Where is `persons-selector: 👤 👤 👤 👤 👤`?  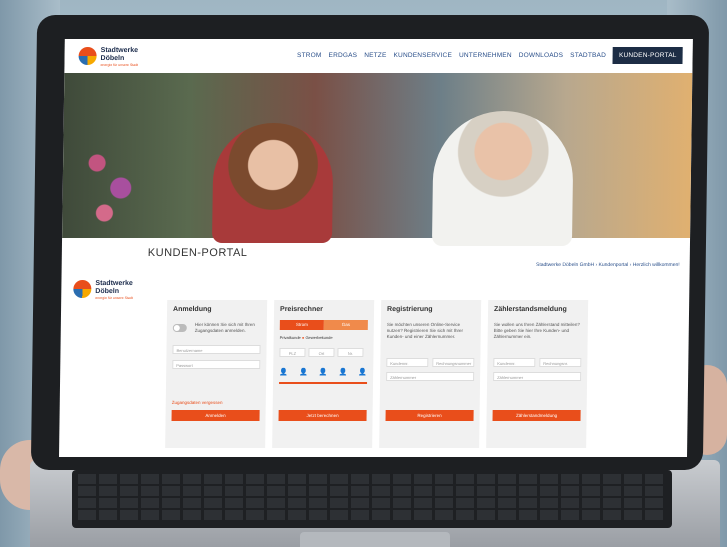 persons-selector: 👤 👤 👤 👤 👤 is located at coordinates (323, 372).